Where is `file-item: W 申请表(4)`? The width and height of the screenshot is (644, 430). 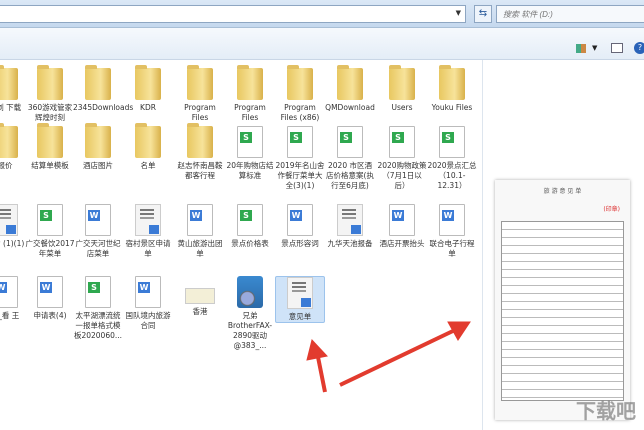 file-item: W 申请表(4) is located at coordinates (50, 298).